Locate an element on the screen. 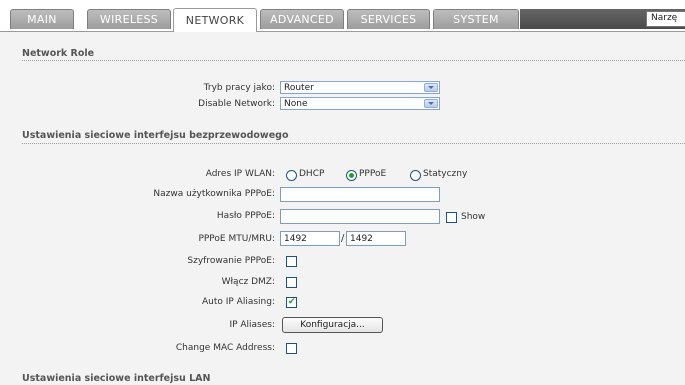  section-title-lan: Ustawienia sieciowe interfejsu LAN is located at coordinates (116, 378).